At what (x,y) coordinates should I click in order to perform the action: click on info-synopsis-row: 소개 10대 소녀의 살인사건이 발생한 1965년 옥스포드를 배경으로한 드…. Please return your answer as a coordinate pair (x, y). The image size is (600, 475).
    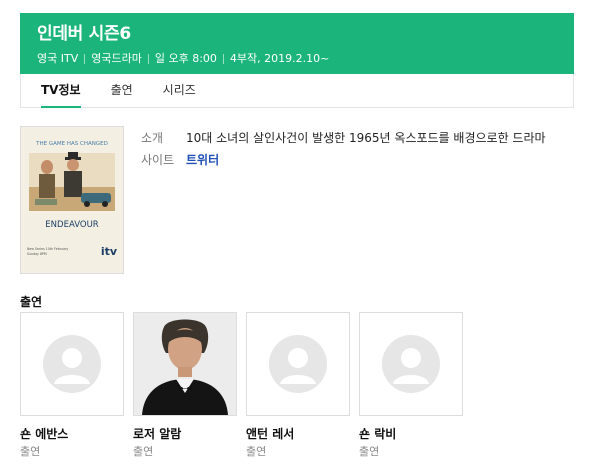
    Looking at the image, I should click on (343, 138).